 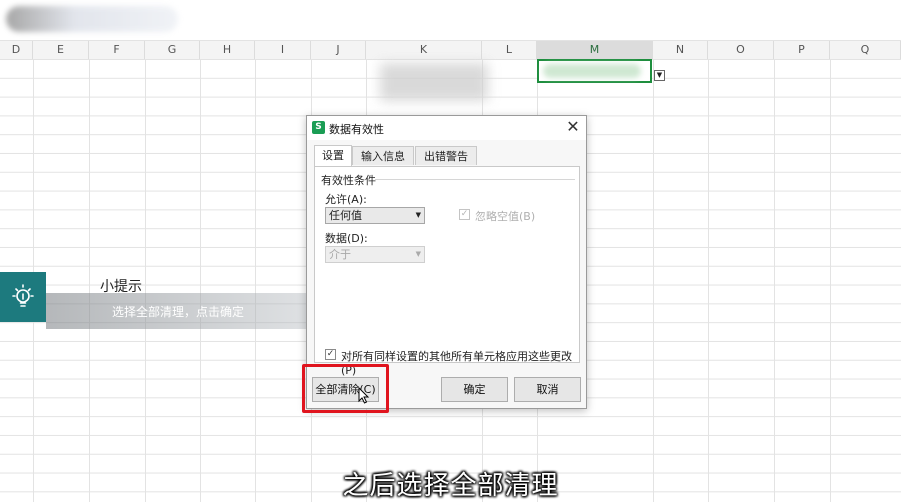 What do you see at coordinates (318, 127) in the screenshot?
I see `app-logo-icon: S` at bounding box center [318, 127].